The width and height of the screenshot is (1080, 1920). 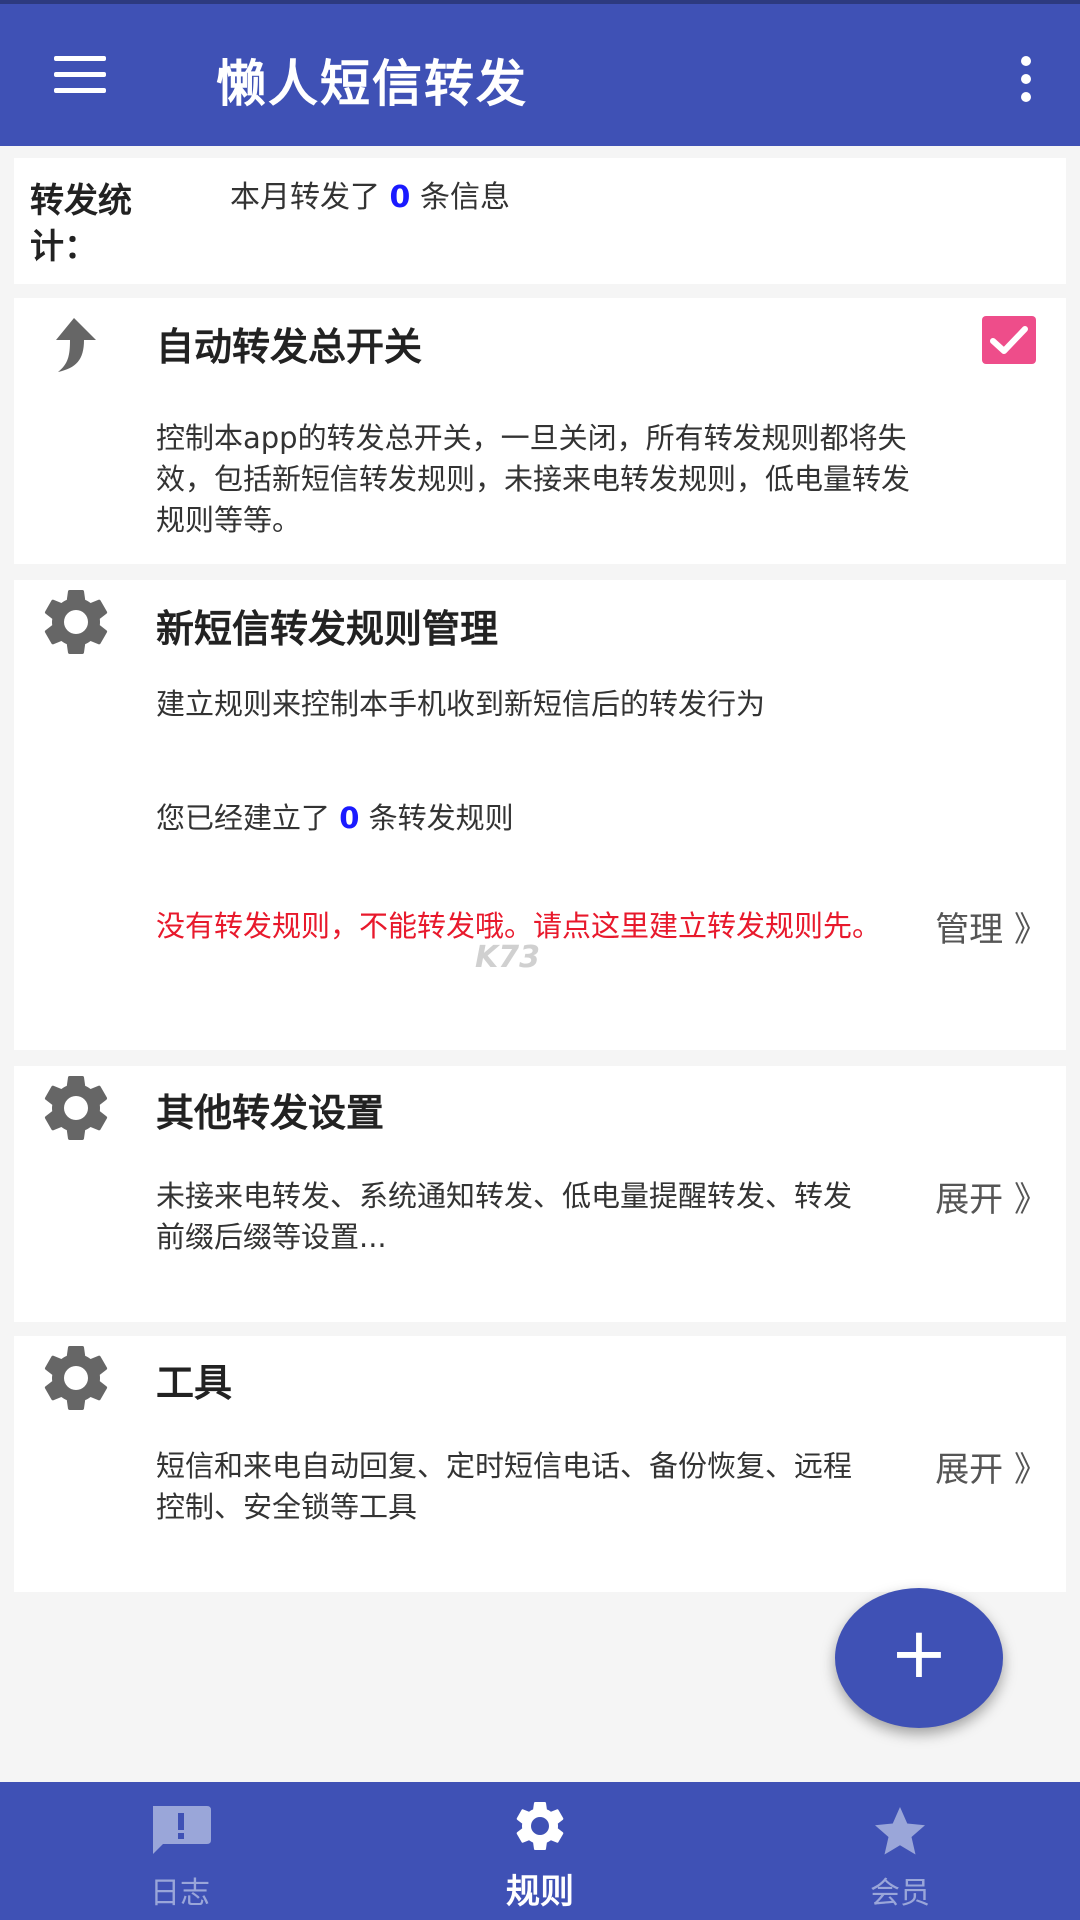 I want to click on menu-icon, so click(x=79, y=78).